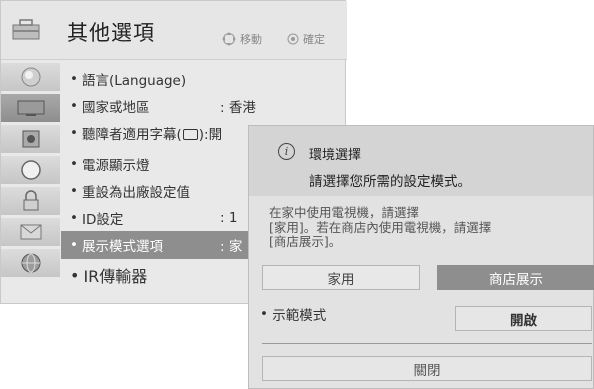 This screenshot has width=594, height=389. Describe the element at coordinates (427, 368) in the screenshot. I see `close-button: 關閉` at that location.